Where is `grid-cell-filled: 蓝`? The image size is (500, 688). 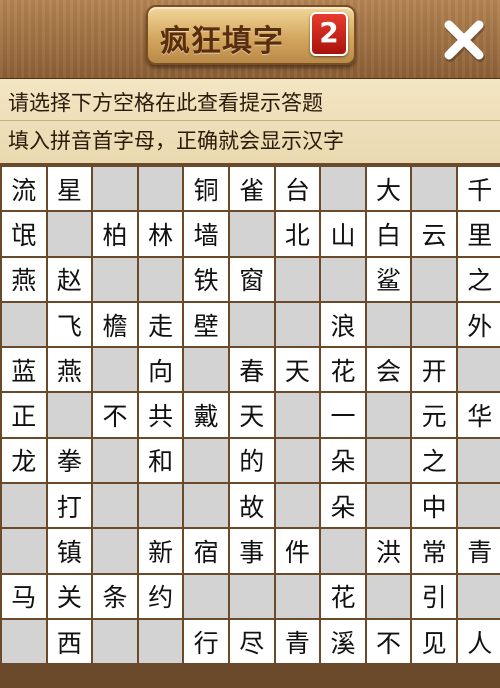
grid-cell-filled: 蓝 is located at coordinates (24, 370).